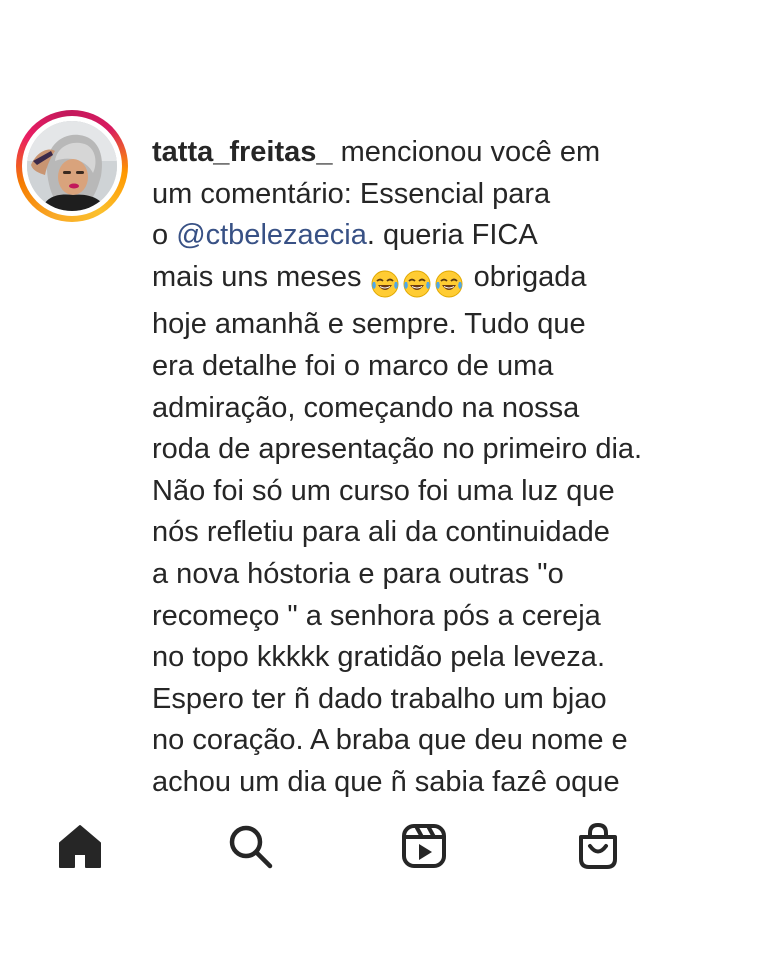  I want to click on comment-text: o, so click(164, 235).